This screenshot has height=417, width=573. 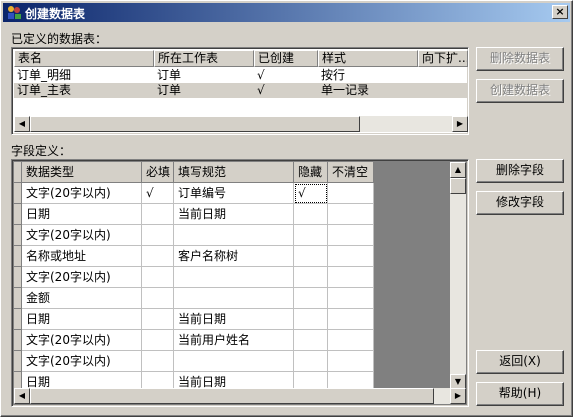 I want to click on table-row: 文字(20字以内) 当前用户姓名, so click(x=194, y=340).